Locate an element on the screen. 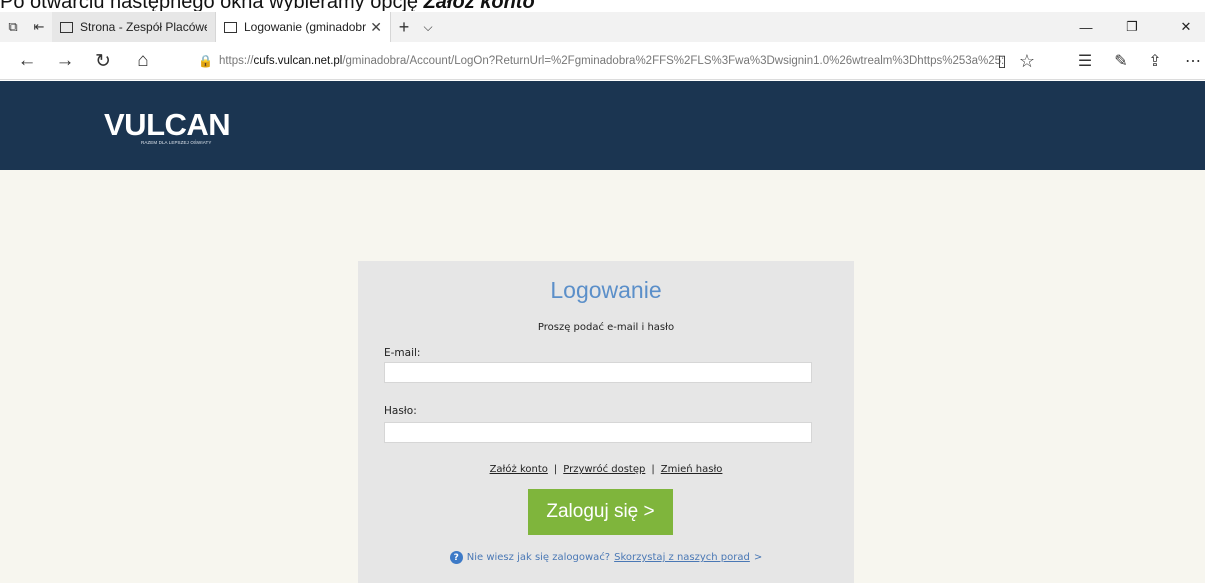 The height and width of the screenshot is (583, 1205). help-icon: ? is located at coordinates (456, 557).